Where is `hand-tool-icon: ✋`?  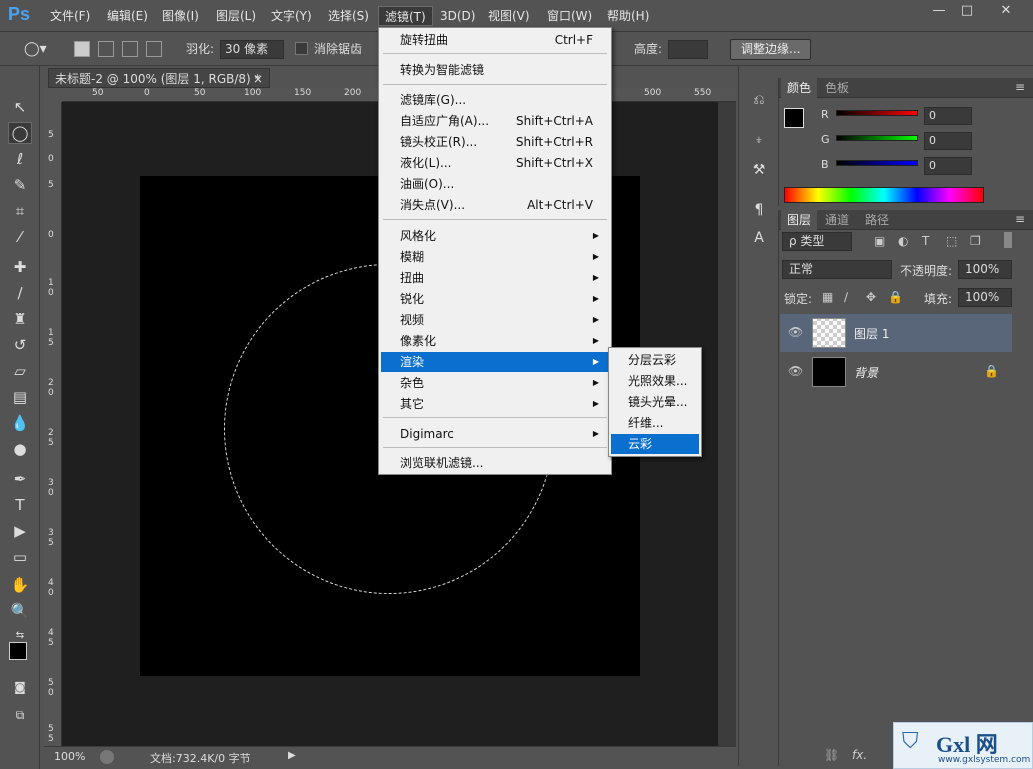 hand-tool-icon: ✋ is located at coordinates (20, 585).